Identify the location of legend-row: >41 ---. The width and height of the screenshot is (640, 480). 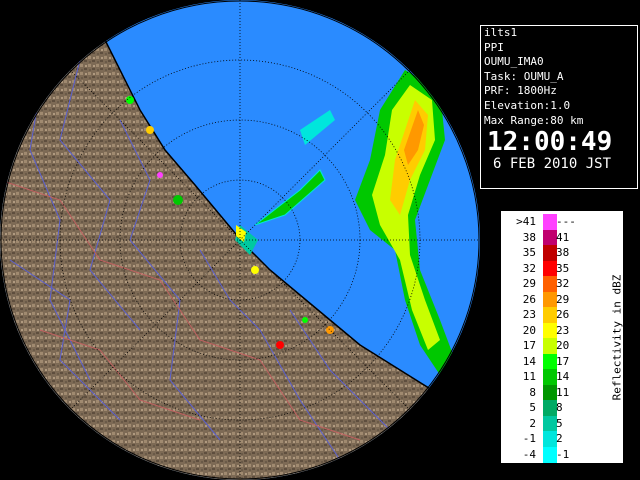
(563, 222).